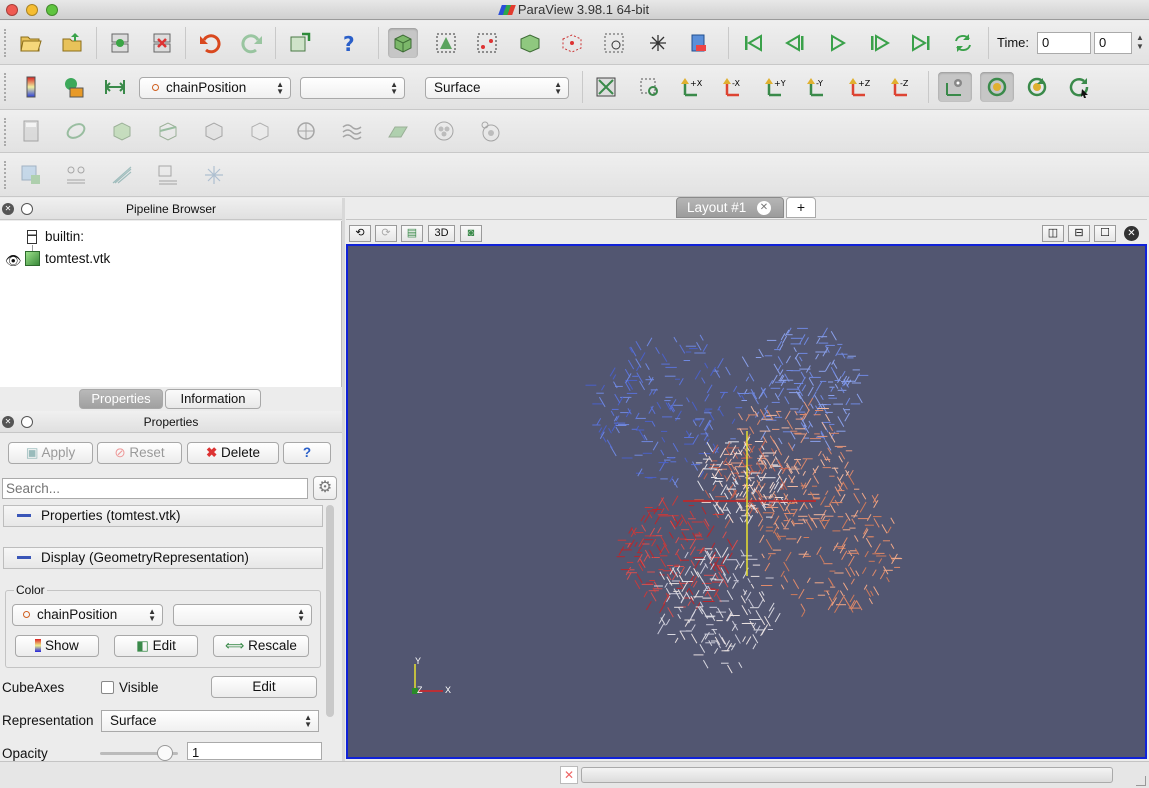  I want to click on redo-icon, so click(252, 43).